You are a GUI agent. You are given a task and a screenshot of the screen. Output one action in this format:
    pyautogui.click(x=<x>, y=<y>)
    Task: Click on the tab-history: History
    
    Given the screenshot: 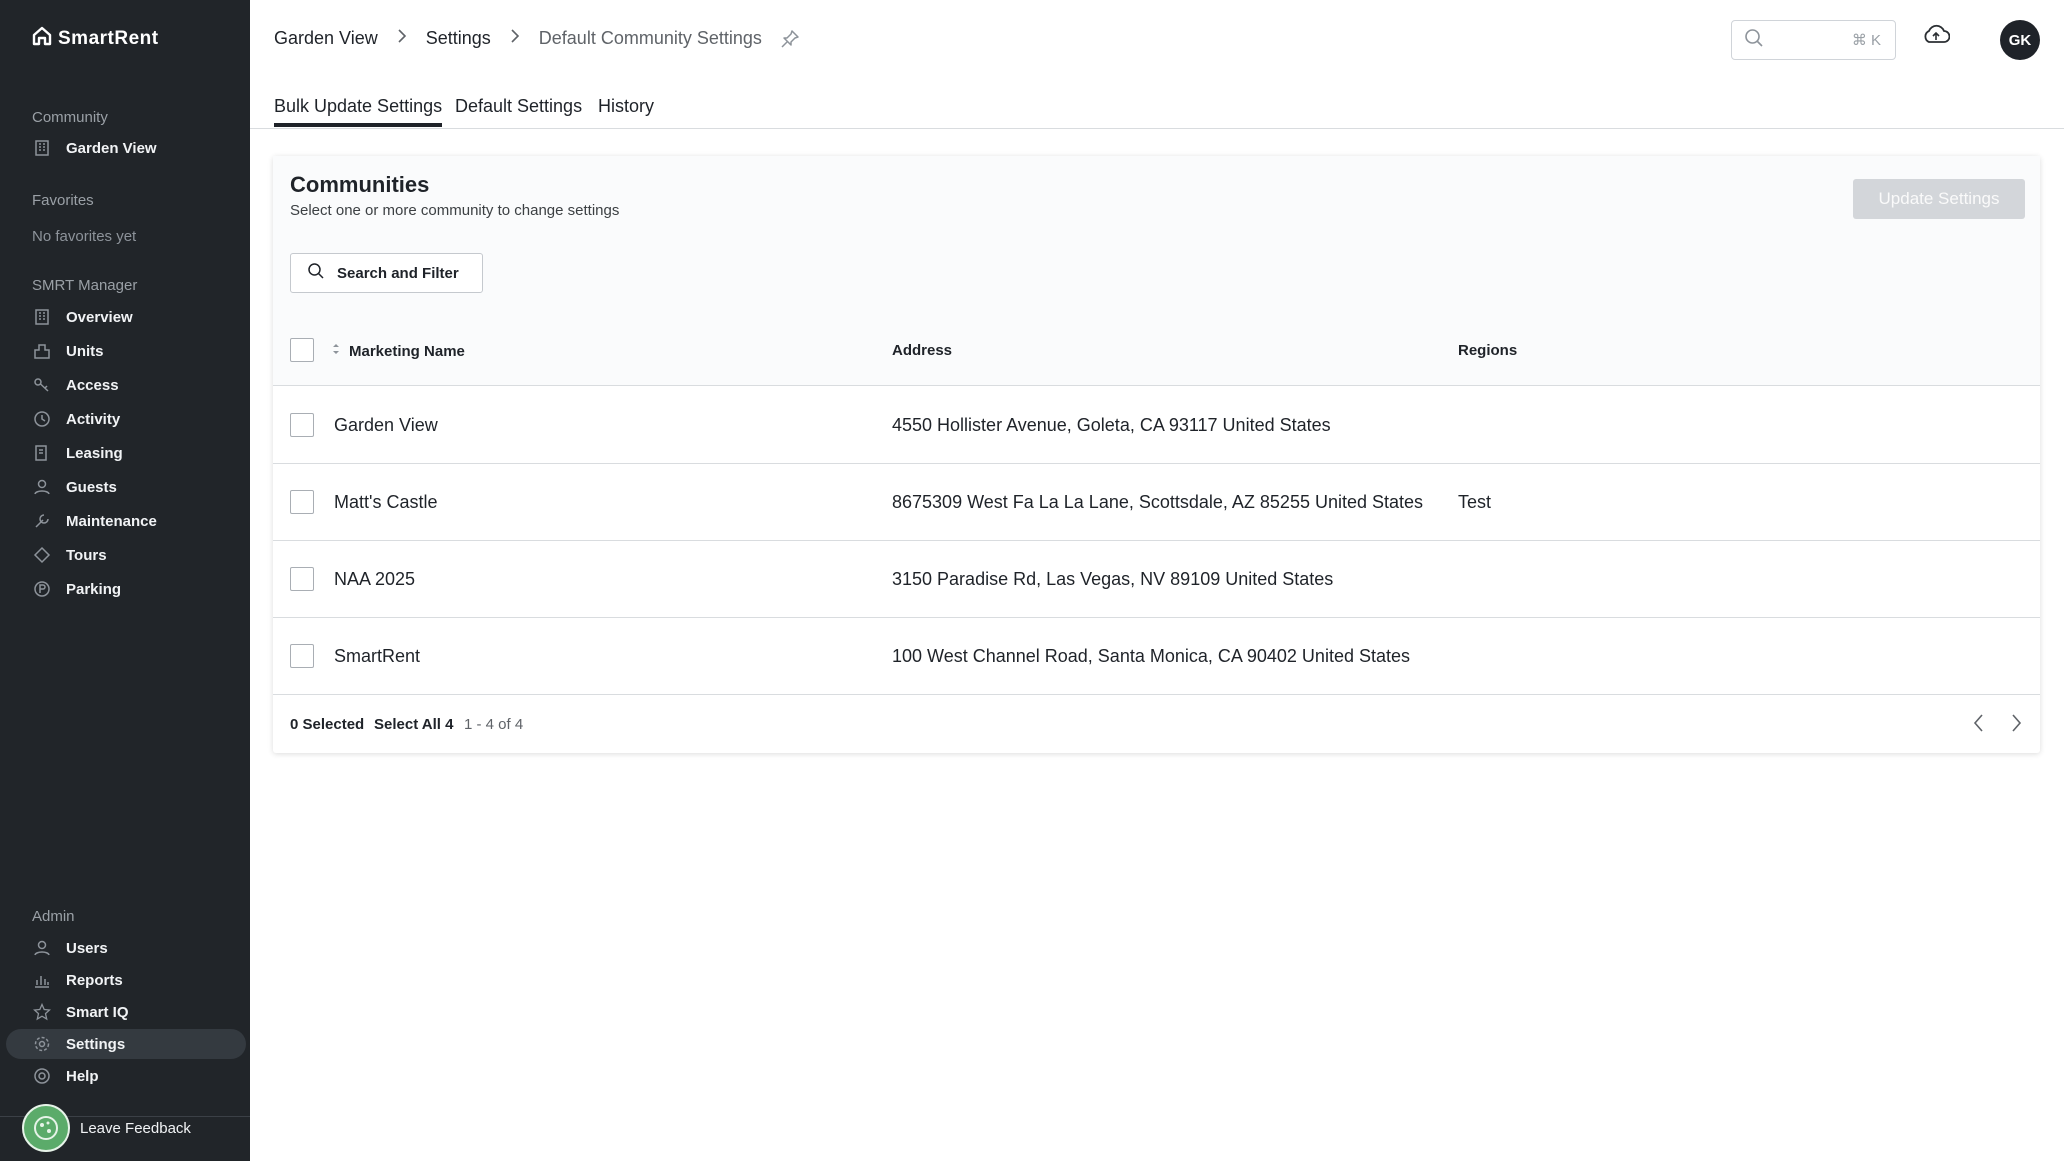 What is the action you would take?
    pyautogui.click(x=626, y=111)
    